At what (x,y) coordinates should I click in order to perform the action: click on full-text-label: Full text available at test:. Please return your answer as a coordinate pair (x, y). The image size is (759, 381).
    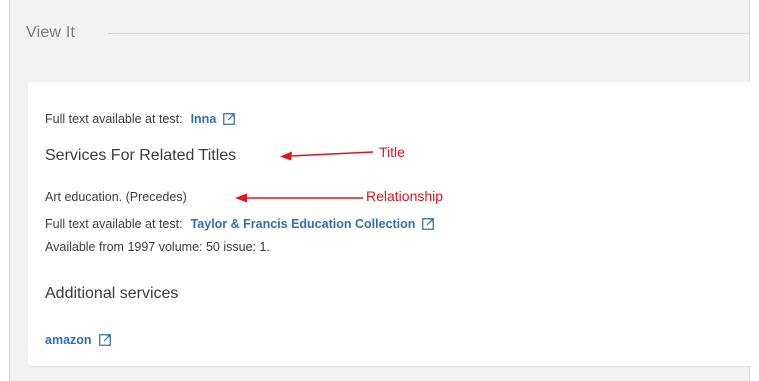
    Looking at the image, I should click on (114, 119).